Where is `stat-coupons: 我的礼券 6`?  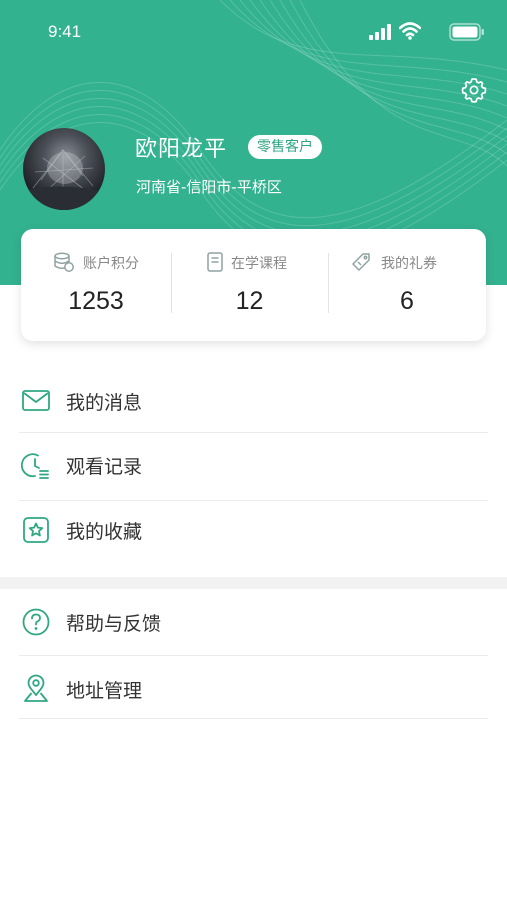
stat-coupons: 我的礼券 6 is located at coordinates (407, 285).